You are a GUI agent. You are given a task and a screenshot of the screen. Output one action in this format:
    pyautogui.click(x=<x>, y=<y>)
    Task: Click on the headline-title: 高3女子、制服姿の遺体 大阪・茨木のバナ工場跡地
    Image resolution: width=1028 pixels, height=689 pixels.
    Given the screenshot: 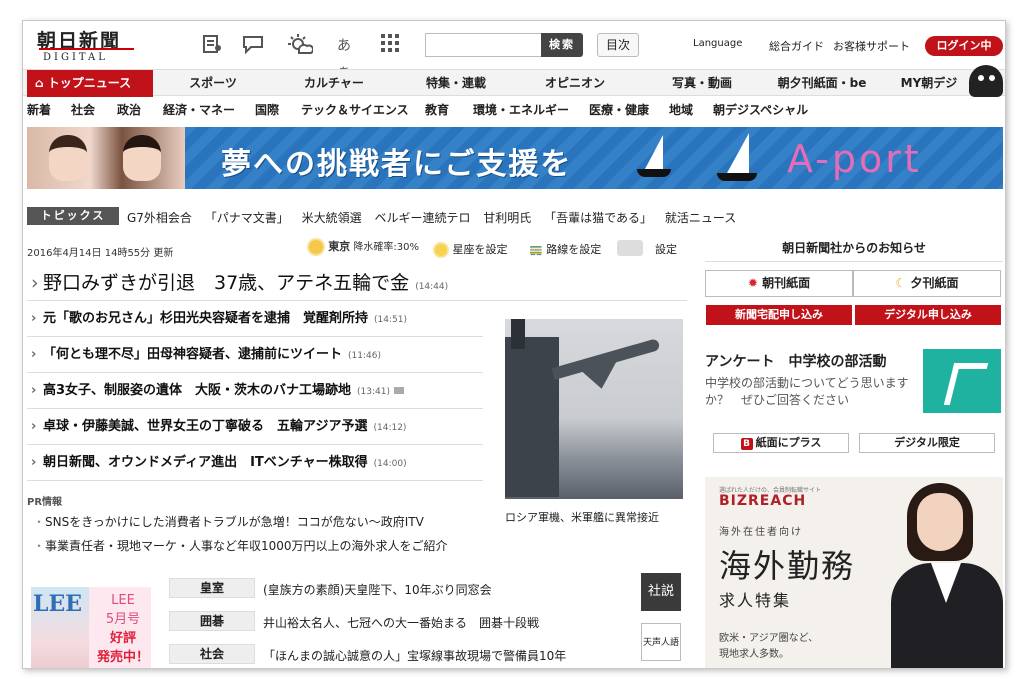 What is the action you would take?
    pyautogui.click(x=197, y=390)
    